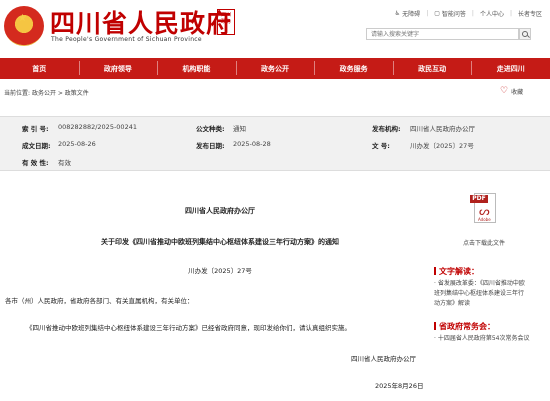 Image resolution: width=550 pixels, height=401 pixels. What do you see at coordinates (196, 67) in the screenshot?
I see `nav-item-institutions: 机构职能` at bounding box center [196, 67].